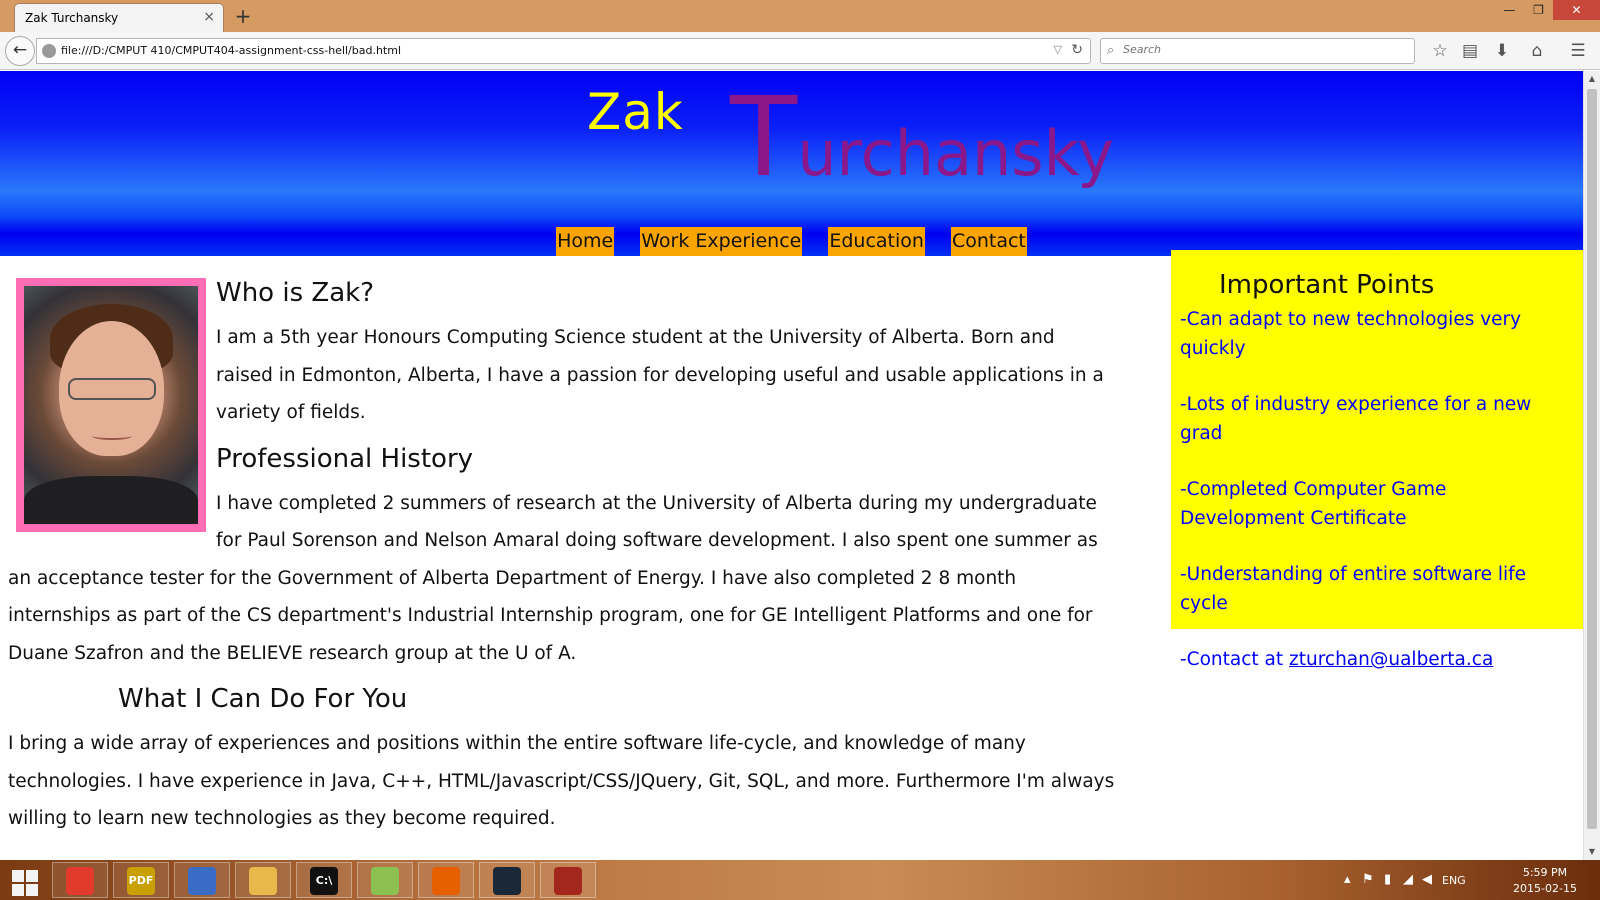 Image resolution: width=1600 pixels, height=900 pixels. I want to click on photo-glasses, so click(112, 389).